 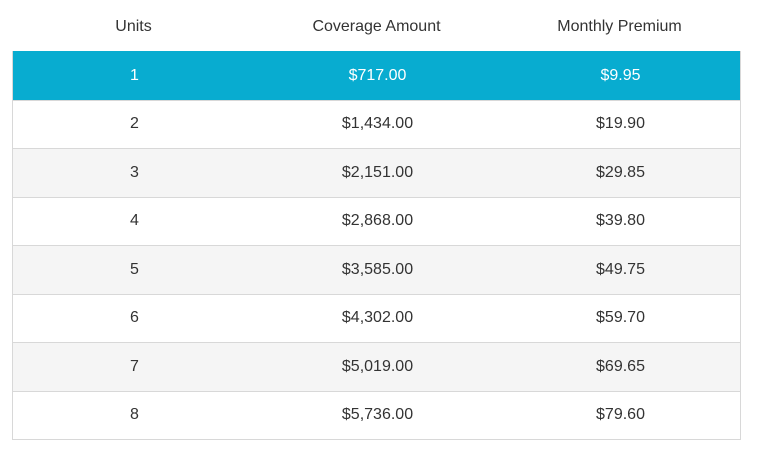 What do you see at coordinates (133, 26) in the screenshot?
I see `units-column-header: Units` at bounding box center [133, 26].